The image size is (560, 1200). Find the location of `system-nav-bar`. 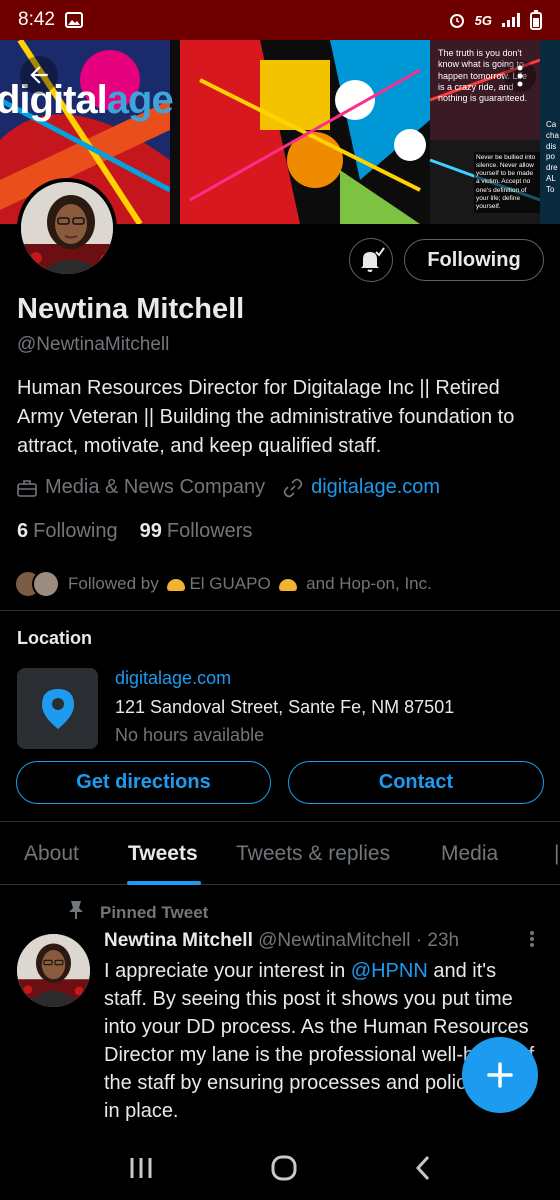

system-nav-bar is located at coordinates (280, 1170).